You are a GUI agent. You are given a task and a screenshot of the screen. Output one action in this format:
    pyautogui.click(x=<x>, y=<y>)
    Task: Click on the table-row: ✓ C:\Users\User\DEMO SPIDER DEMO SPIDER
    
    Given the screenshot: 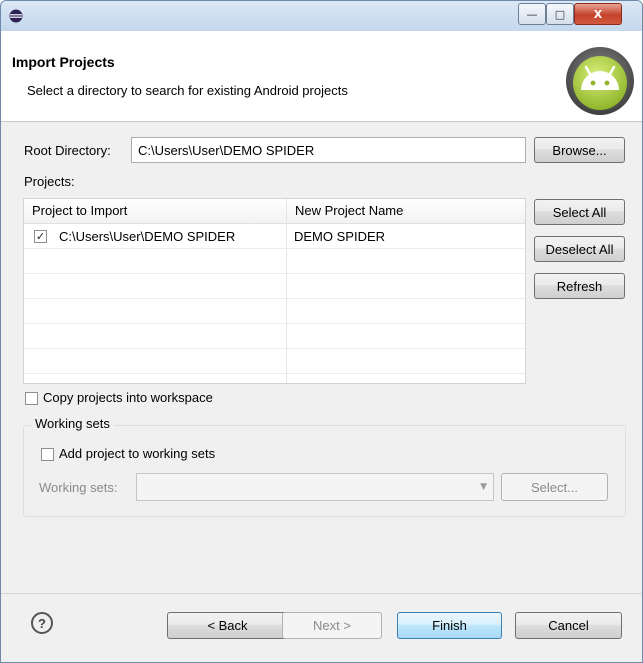 What is the action you would take?
    pyautogui.click(x=274, y=236)
    